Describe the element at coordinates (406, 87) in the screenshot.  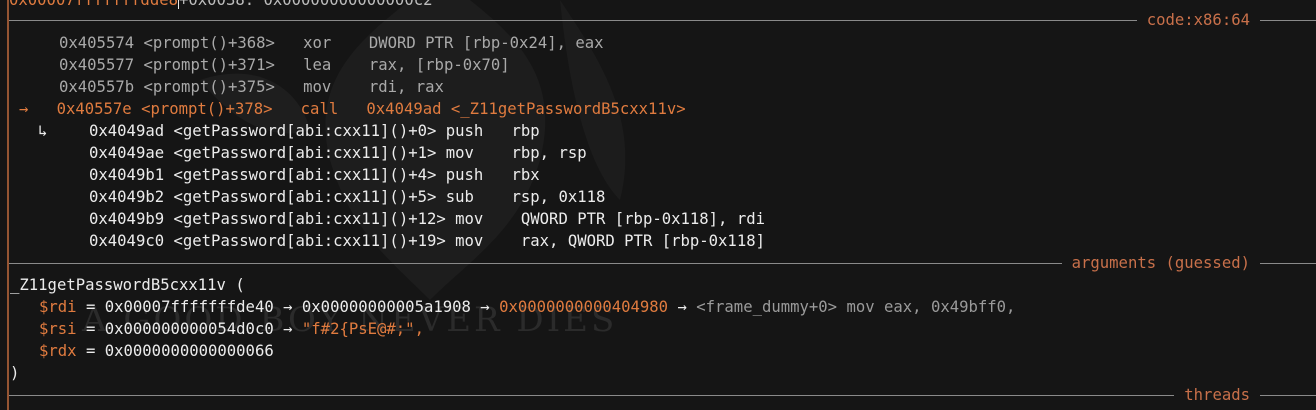
I see `instr-operands: rdi, rax` at that location.